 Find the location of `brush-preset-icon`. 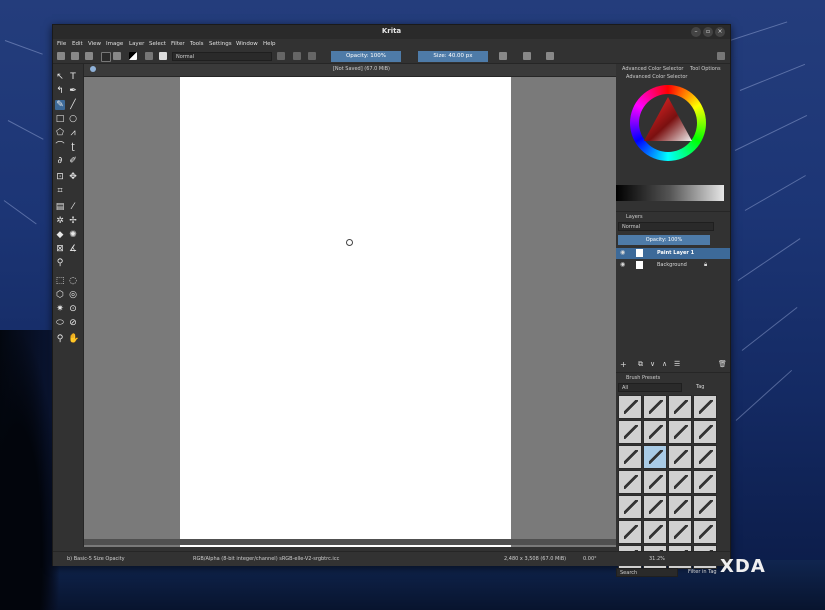

brush-preset-icon is located at coordinates (163, 56).